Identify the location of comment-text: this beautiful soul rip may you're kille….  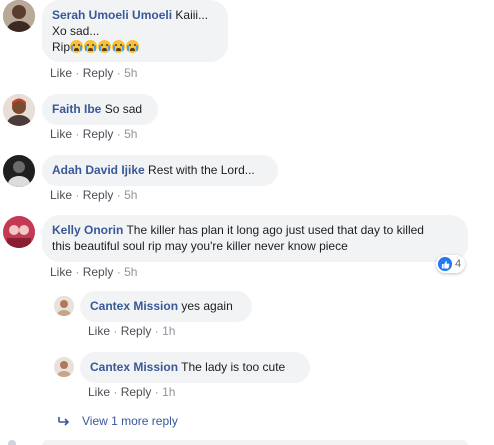
(200, 246).